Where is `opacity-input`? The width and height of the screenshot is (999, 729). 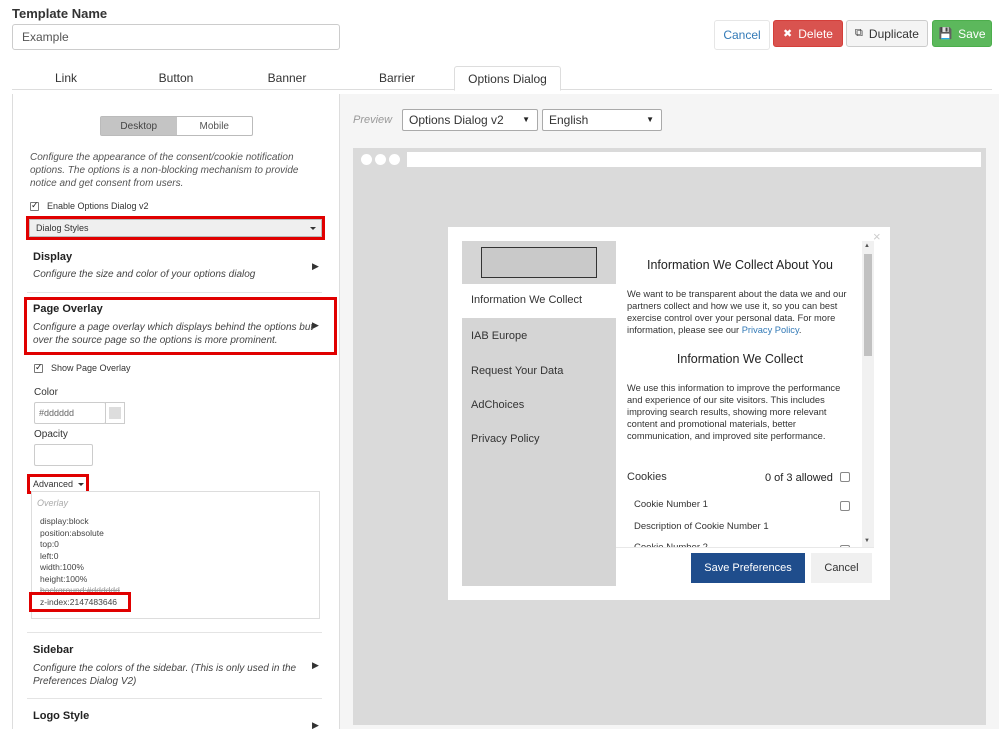 opacity-input is located at coordinates (63, 455).